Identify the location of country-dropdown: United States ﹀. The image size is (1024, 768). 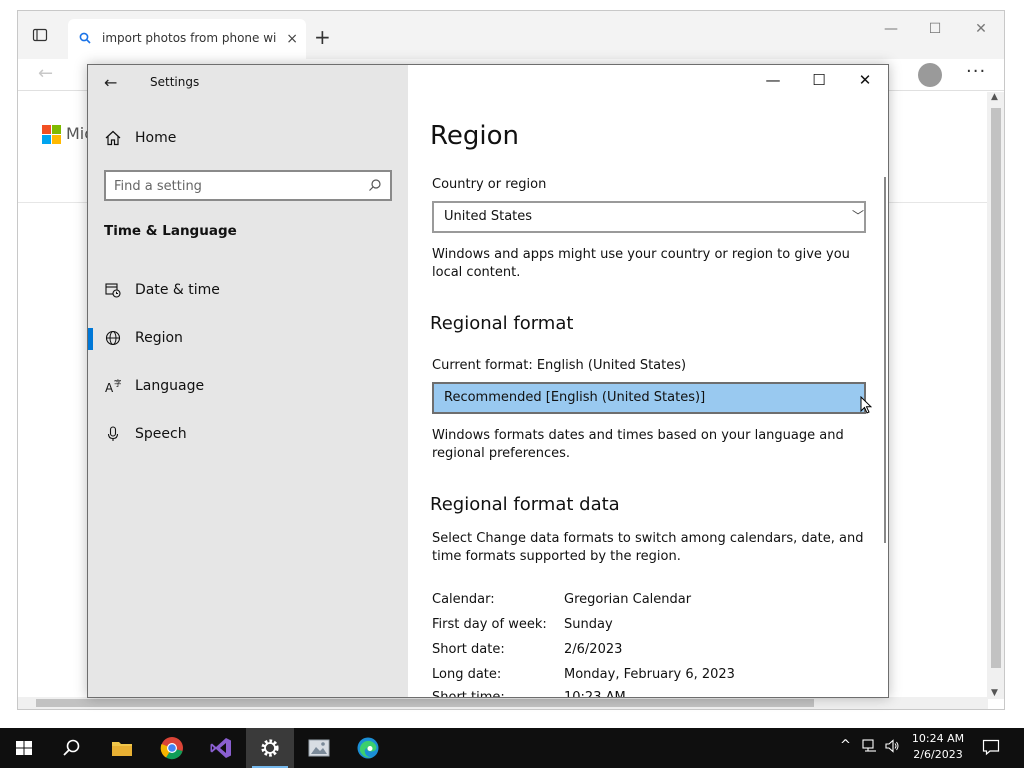
(649, 217).